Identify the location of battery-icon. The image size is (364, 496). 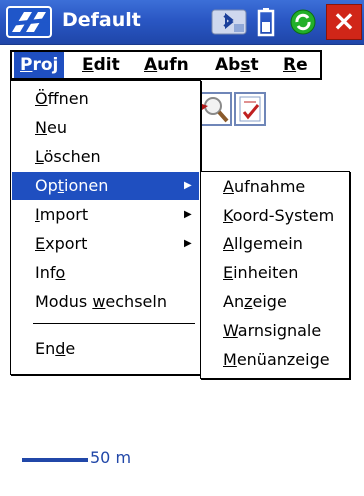
(266, 22).